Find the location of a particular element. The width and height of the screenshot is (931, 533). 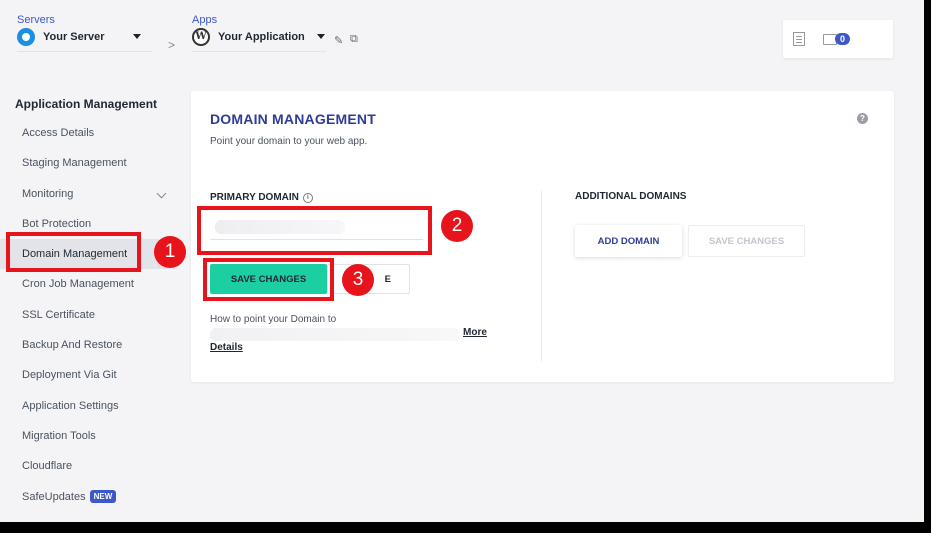

sidebar-item-monitoring: Monitoring is located at coordinates (87, 194).